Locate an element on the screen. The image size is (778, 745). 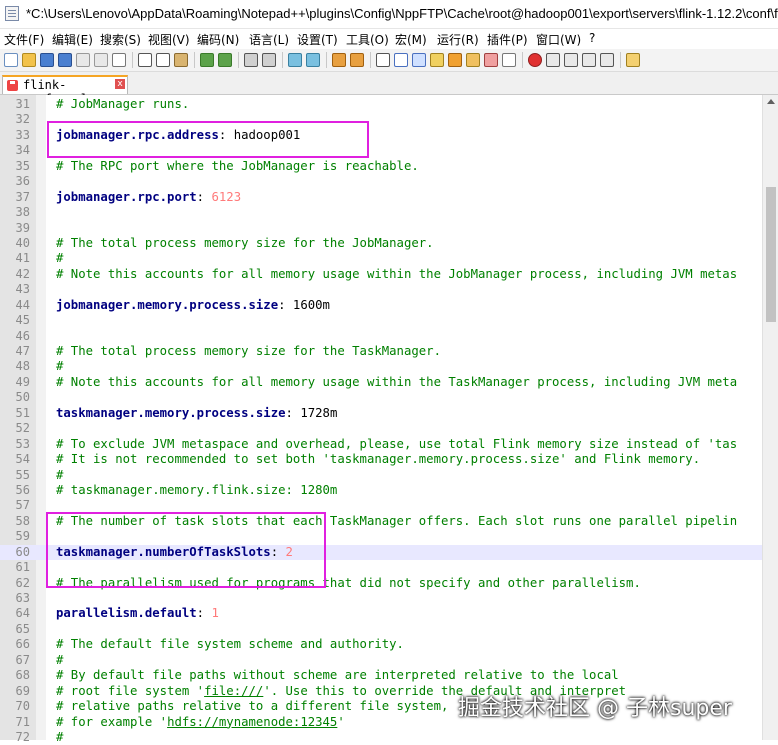
code-line: 44 jobmanager.memory.process.size: 1600m is located at coordinates (381, 305).